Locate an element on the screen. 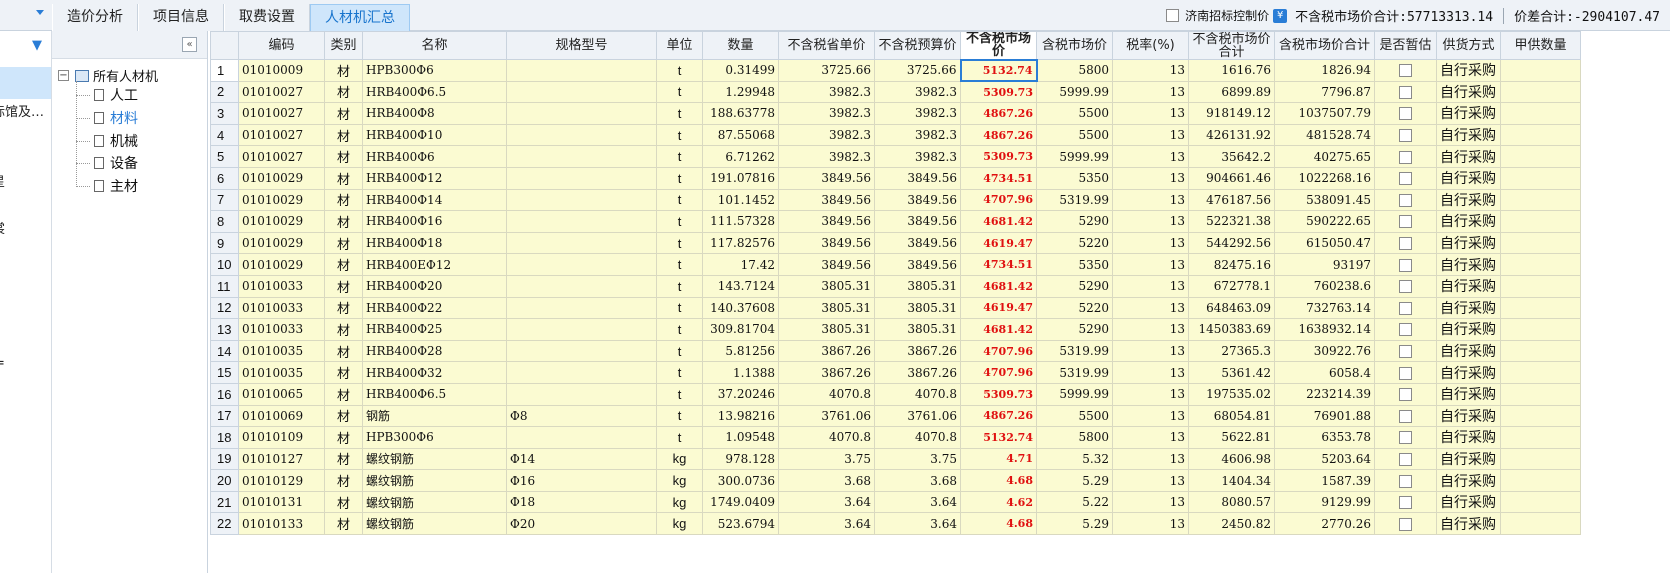 The width and height of the screenshot is (1670, 573). col-header-market-total: 不含税市场价合计 is located at coordinates (1231, 45).